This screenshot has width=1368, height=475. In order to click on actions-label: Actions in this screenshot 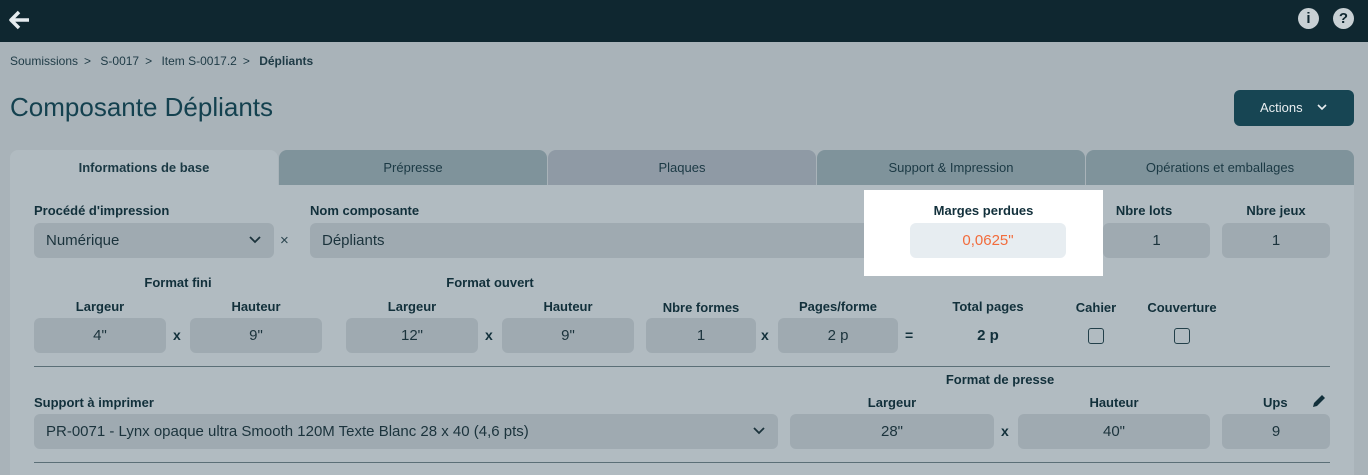, I will do `click(1281, 107)`.